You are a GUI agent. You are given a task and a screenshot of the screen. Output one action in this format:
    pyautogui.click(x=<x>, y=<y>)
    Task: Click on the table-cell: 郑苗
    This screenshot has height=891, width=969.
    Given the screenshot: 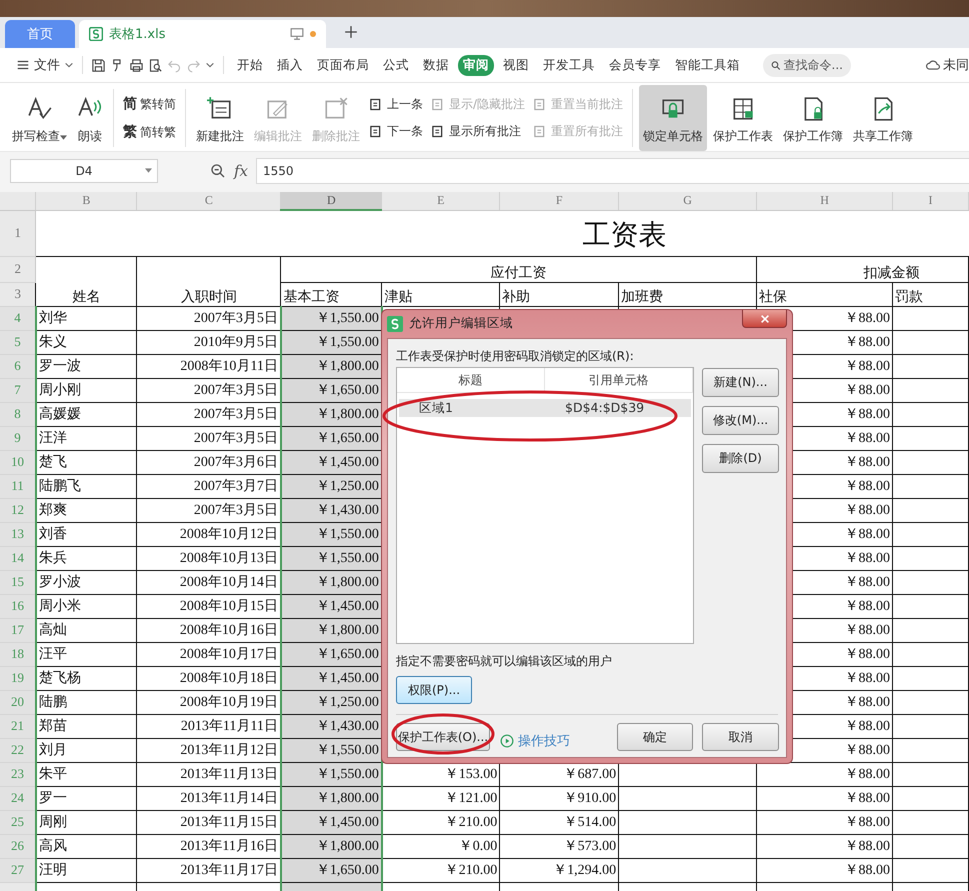 What is the action you would take?
    pyautogui.click(x=86, y=726)
    